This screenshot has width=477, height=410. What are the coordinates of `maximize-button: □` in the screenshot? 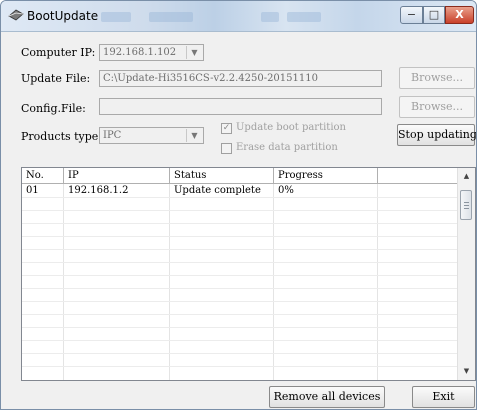 It's located at (434, 15).